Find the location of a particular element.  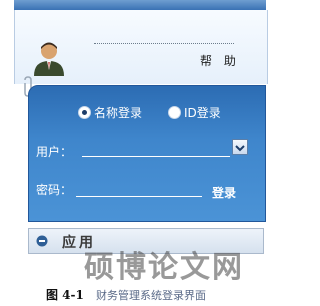

radio-id-login-label: ID登录 is located at coordinates (202, 112).